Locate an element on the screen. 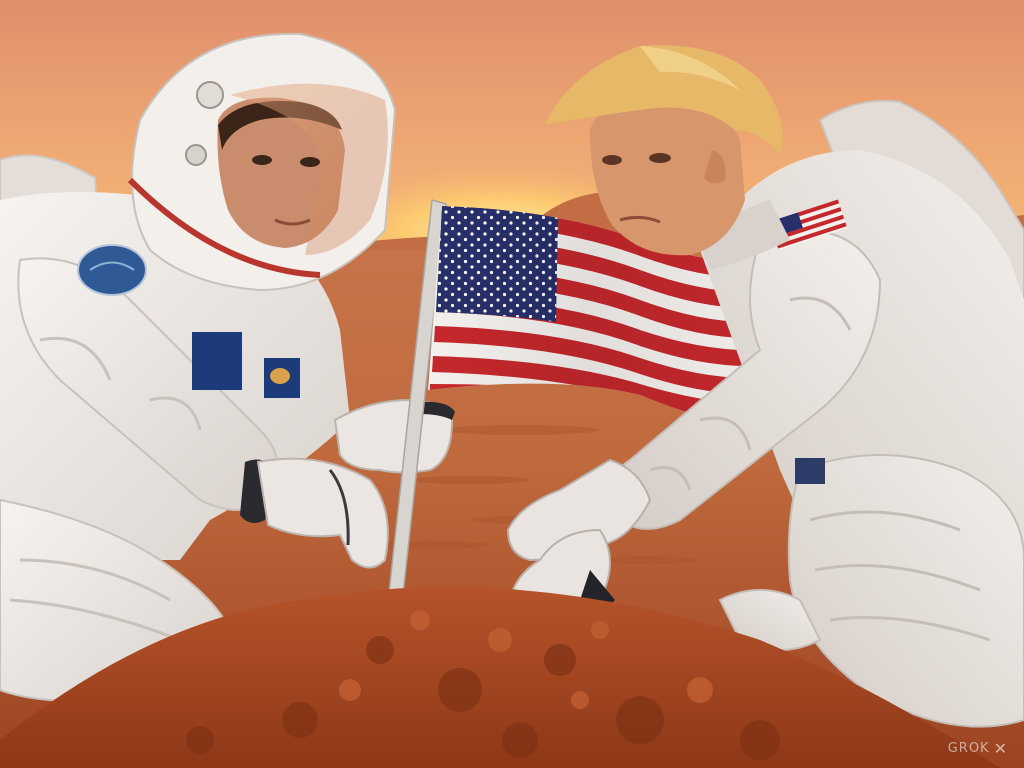 The height and width of the screenshot is (768, 1024). watermark-text: GROK is located at coordinates (968, 748).